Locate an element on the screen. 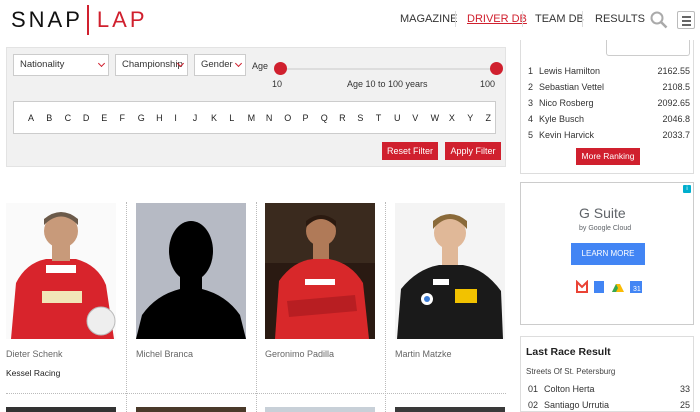 The width and height of the screenshot is (700, 412). ranking-name: Kevin Harvick is located at coordinates (566, 135).